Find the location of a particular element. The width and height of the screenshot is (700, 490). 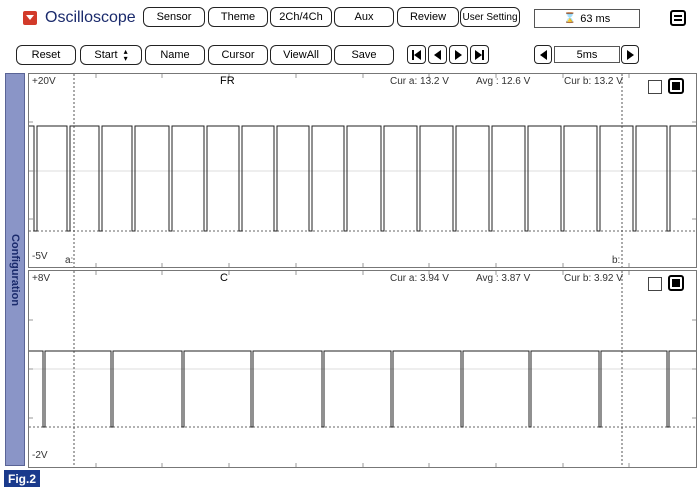

start-select: Start ▴ ▾ is located at coordinates (111, 55).